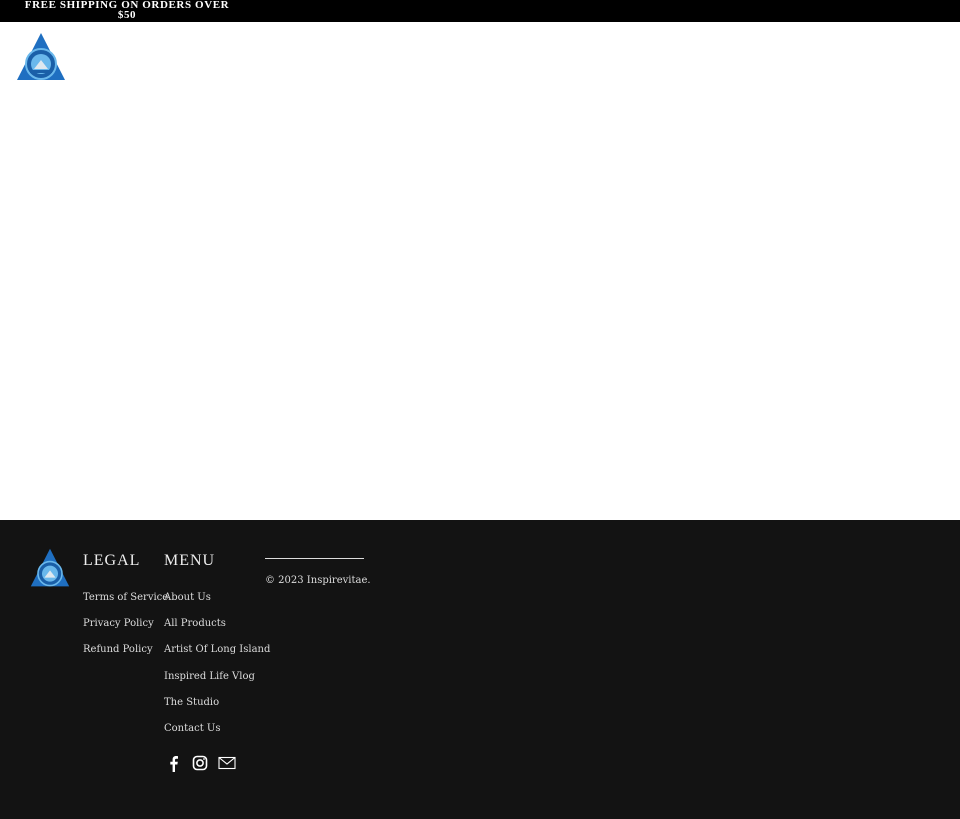 This screenshot has width=960, height=819. What do you see at coordinates (314, 558) in the screenshot?
I see `divider` at bounding box center [314, 558].